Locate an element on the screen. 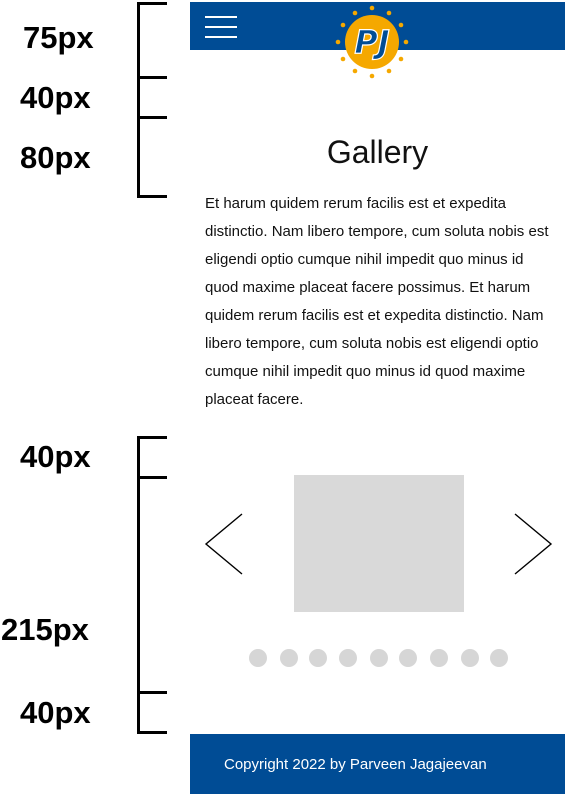  spacing-label-gap-top: 40px is located at coordinates (55, 97).